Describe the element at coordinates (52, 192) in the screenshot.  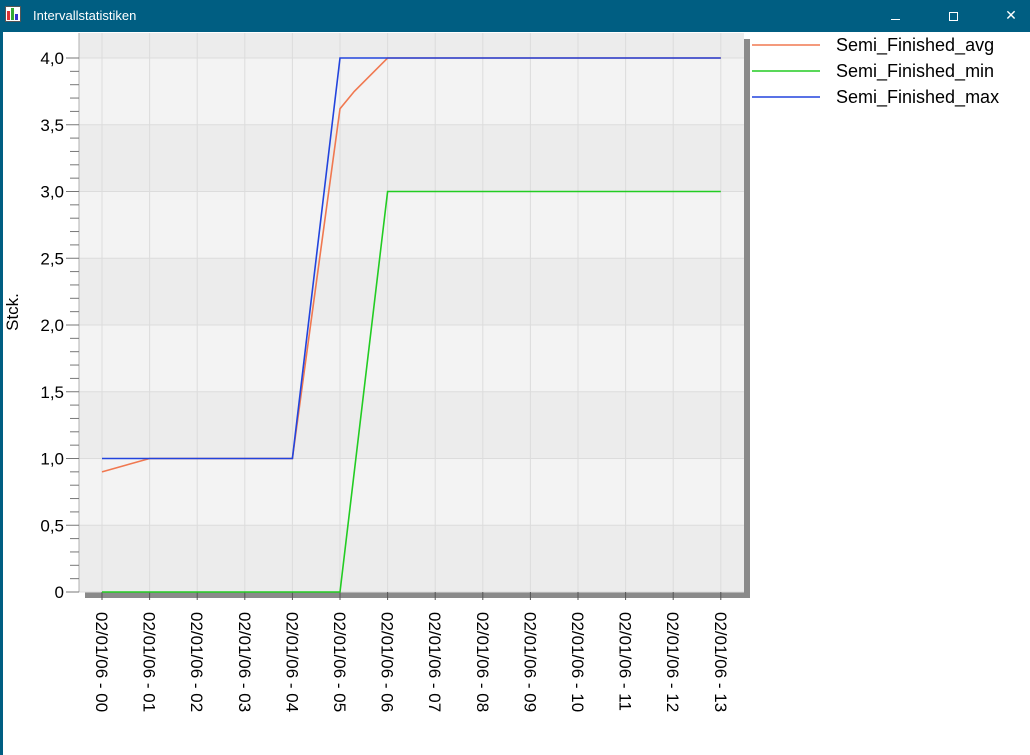
I see `y-tick-label: 3,0` at that location.